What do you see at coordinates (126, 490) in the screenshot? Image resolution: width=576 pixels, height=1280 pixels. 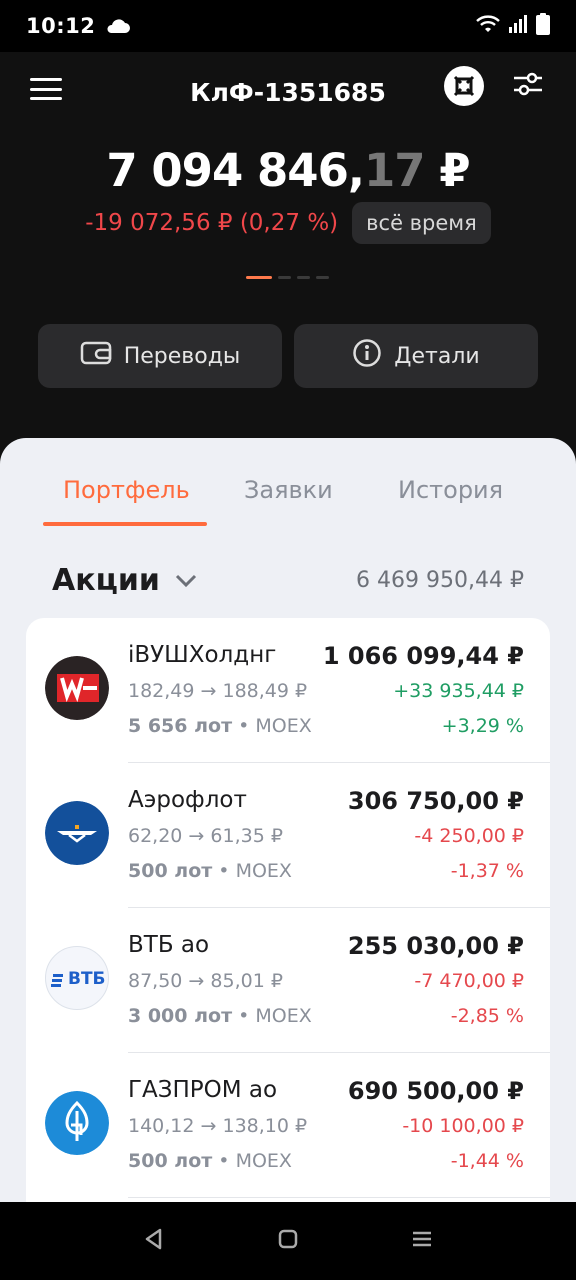 I see `tab-portfolio: Портфель` at bounding box center [126, 490].